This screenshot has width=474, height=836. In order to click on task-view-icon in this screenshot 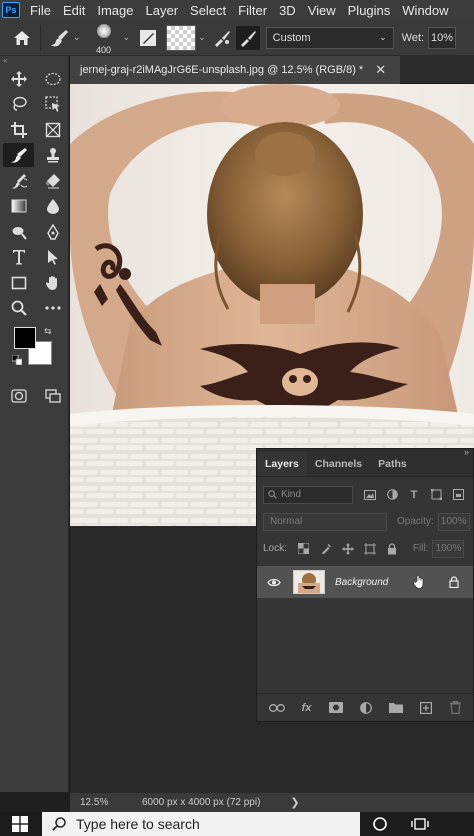, I will do `click(420, 824)`.